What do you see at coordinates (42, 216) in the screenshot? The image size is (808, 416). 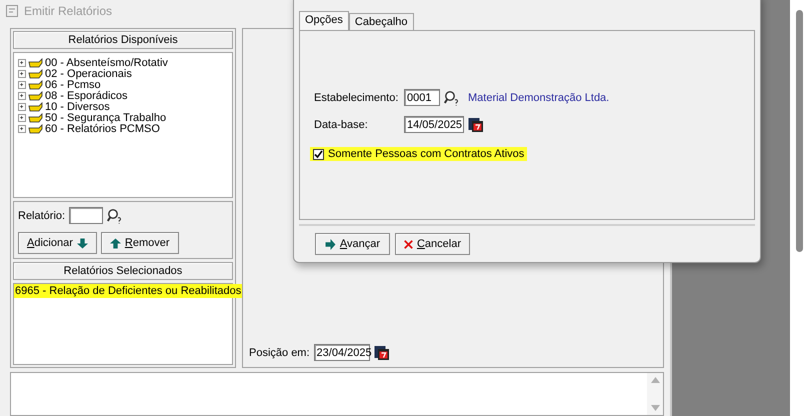 I see `report-label: Relatório:` at bounding box center [42, 216].